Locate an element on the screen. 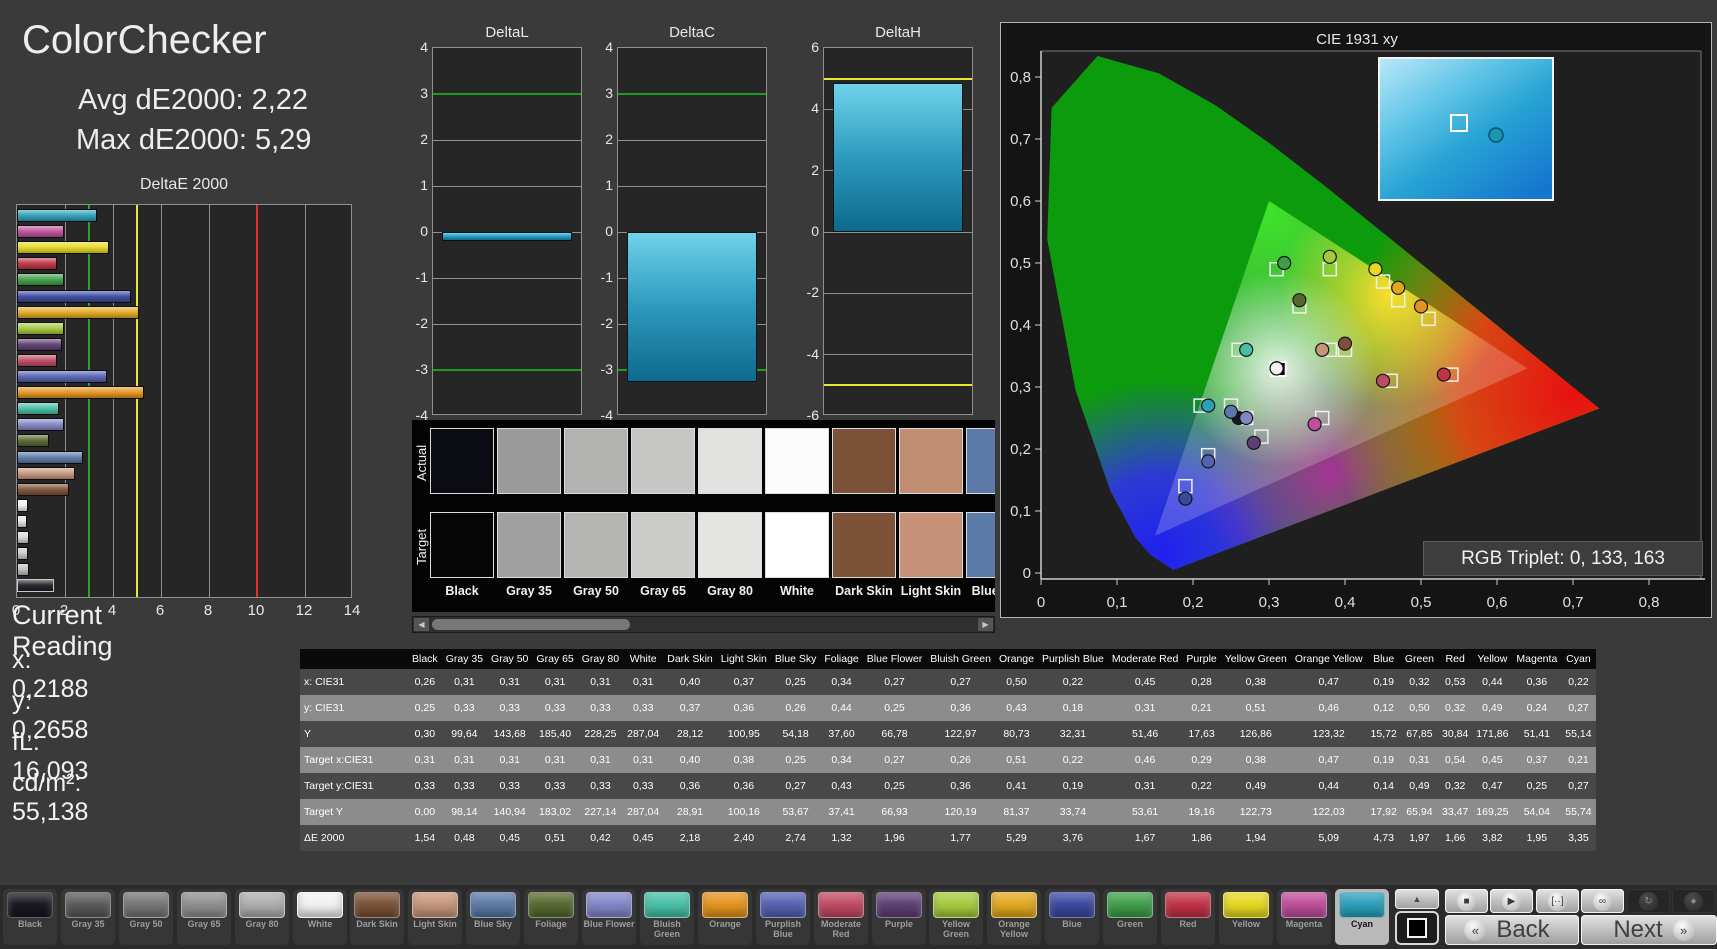 The height and width of the screenshot is (949, 1717). patch-tile-orange: Orange is located at coordinates (725, 917).